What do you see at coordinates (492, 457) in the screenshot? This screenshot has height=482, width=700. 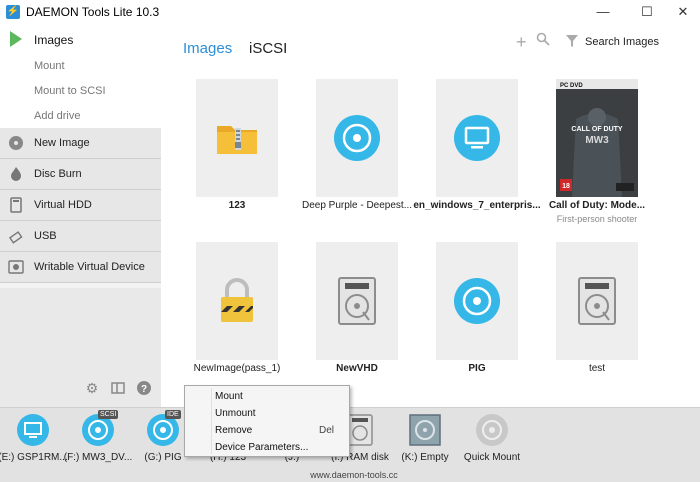 I see `drive-label: Quick Mount` at bounding box center [492, 457].